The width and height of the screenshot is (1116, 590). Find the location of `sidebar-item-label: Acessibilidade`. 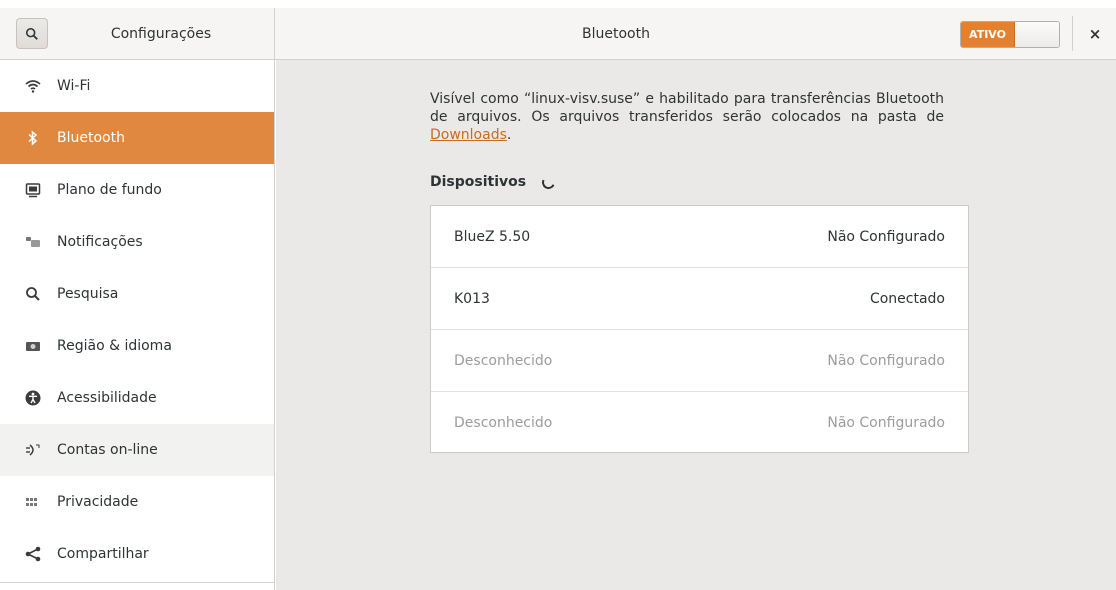

sidebar-item-label: Acessibilidade is located at coordinates (107, 398).